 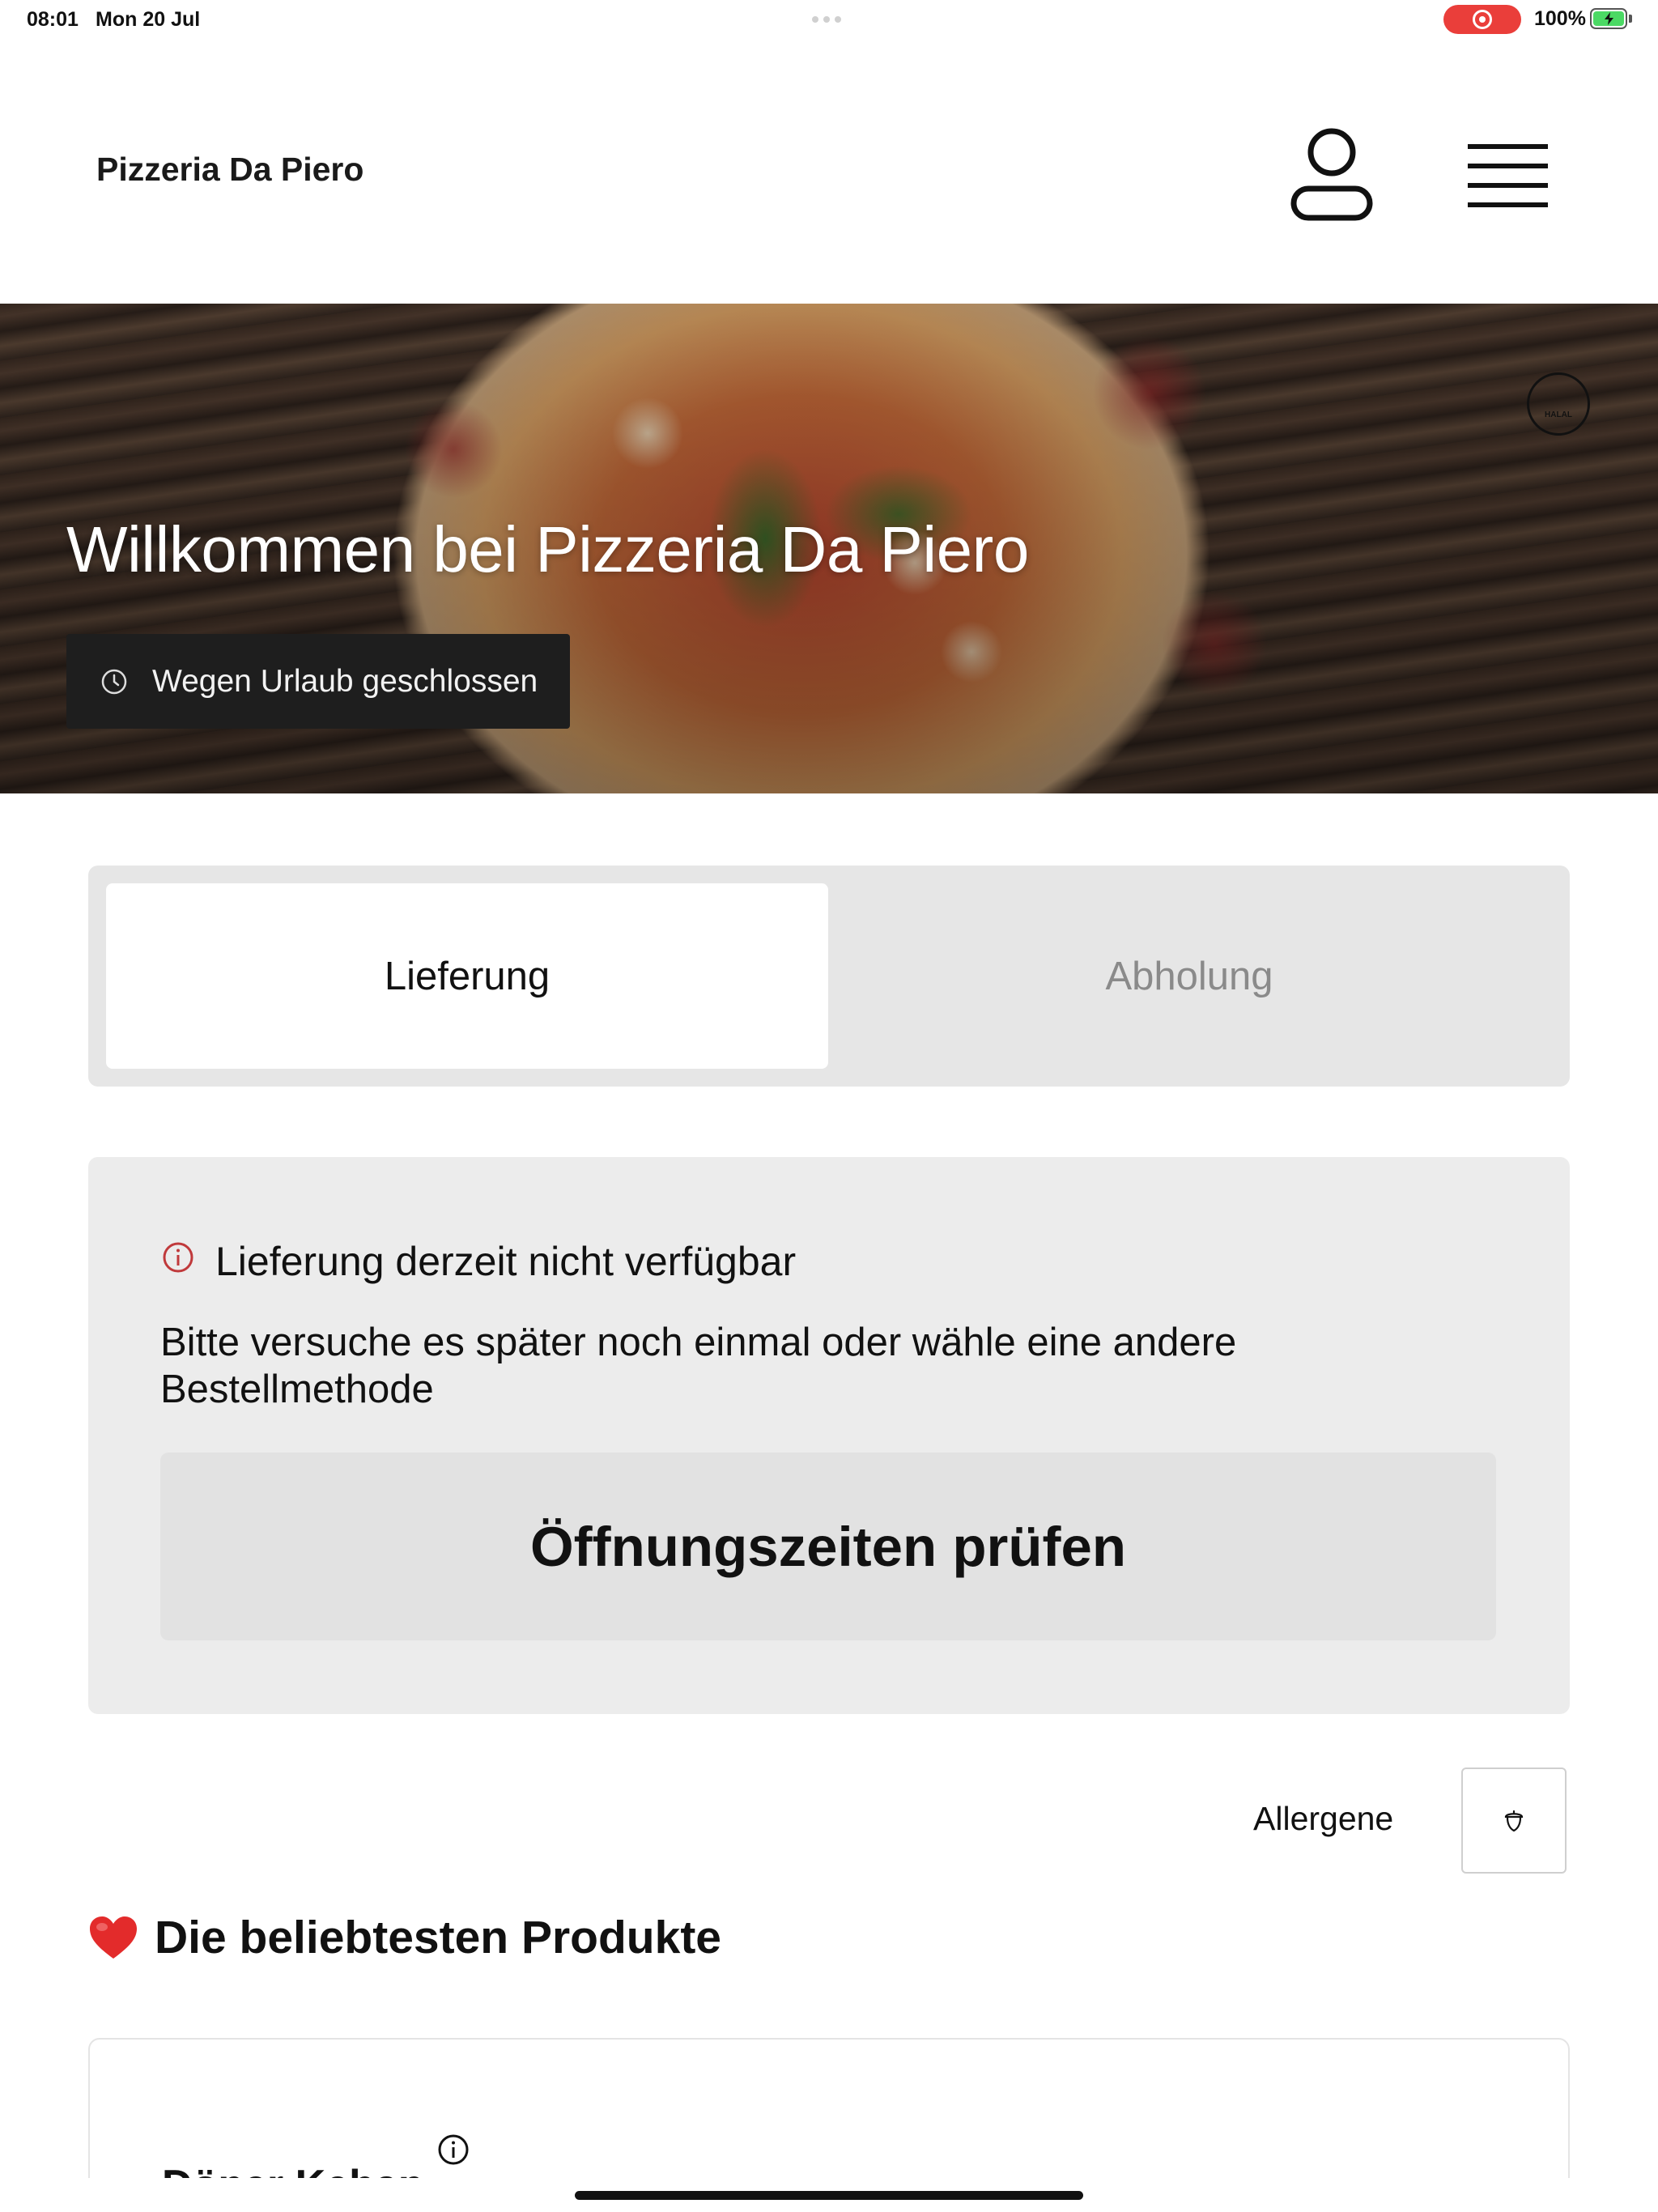 What do you see at coordinates (148, 19) in the screenshot?
I see `status-date: Mon 20 Jul` at bounding box center [148, 19].